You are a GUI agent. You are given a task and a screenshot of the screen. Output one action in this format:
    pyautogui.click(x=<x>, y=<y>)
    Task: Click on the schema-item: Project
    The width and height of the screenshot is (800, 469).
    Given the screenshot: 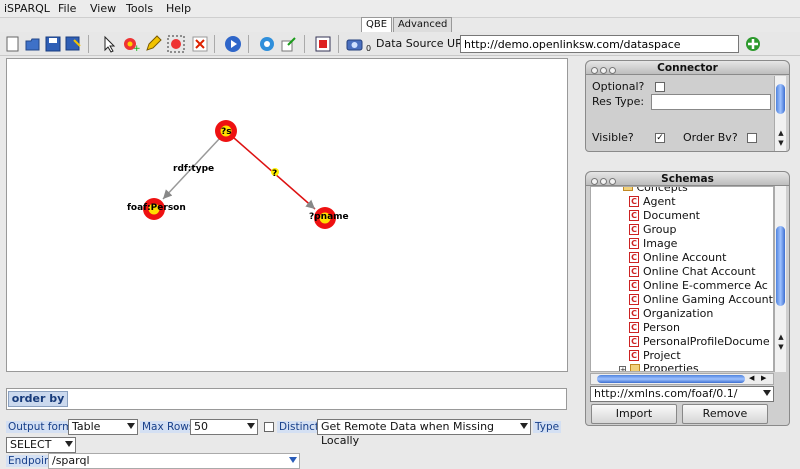 What is the action you would take?
    pyautogui.click(x=662, y=355)
    